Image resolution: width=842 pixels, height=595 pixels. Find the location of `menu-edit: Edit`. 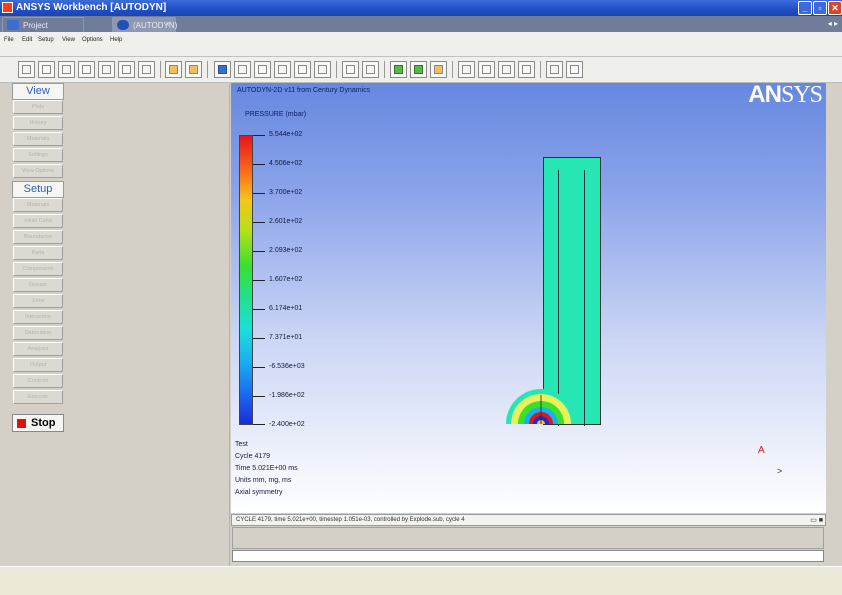

menu-edit: Edit is located at coordinates (27, 40).